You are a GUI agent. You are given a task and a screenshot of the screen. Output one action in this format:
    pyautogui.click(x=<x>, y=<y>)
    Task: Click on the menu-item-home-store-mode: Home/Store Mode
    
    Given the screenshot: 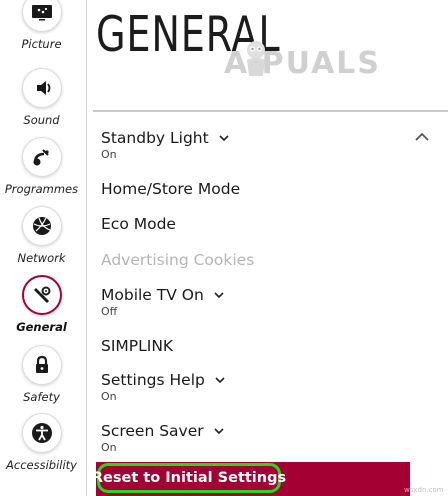 What is the action you would take?
    pyautogui.click(x=170, y=188)
    